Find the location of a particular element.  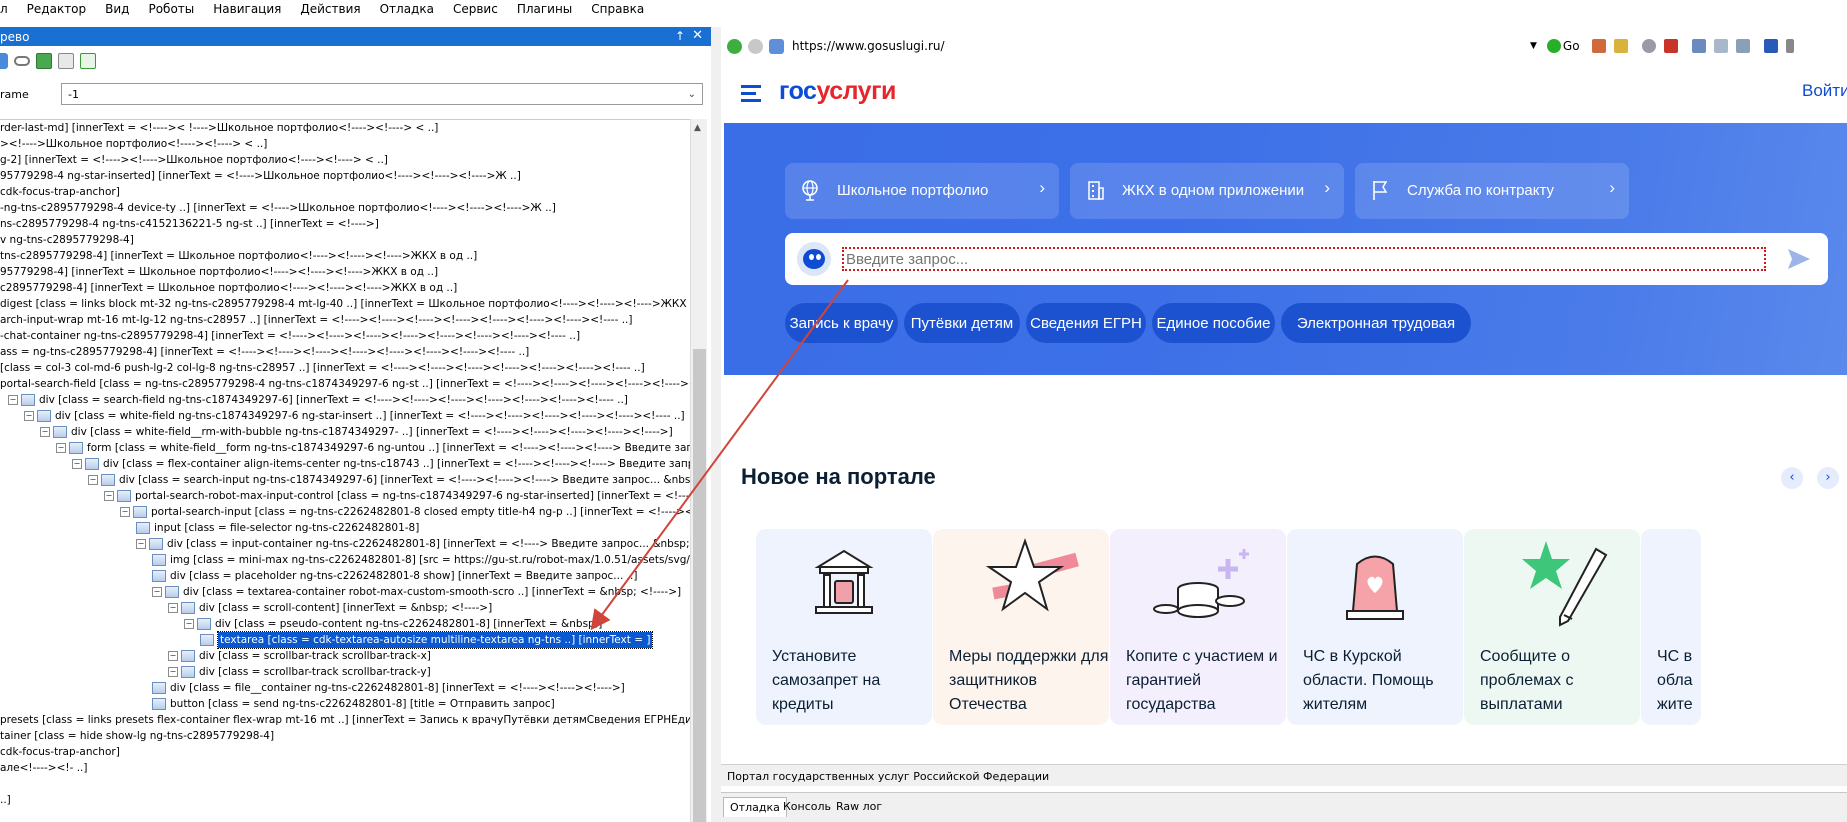

carousel-next-icon: › is located at coordinates (1828, 478).